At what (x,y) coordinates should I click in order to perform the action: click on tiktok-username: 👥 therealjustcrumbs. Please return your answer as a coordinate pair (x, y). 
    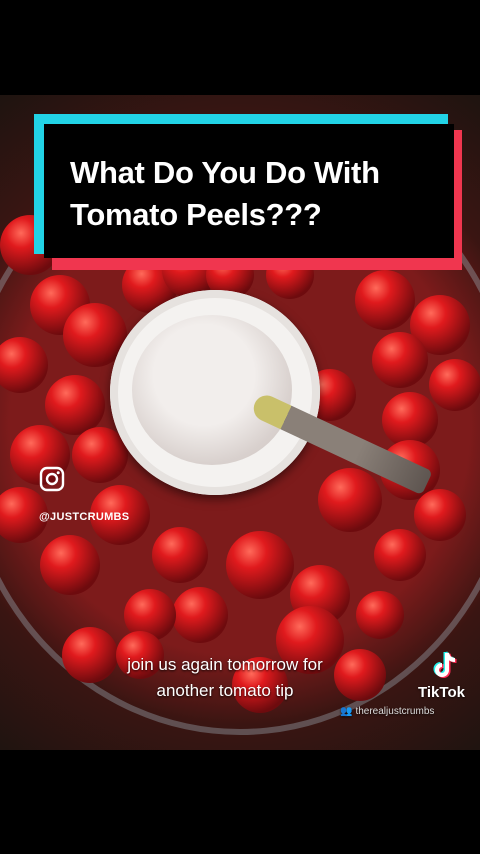
    Looking at the image, I should click on (387, 711).